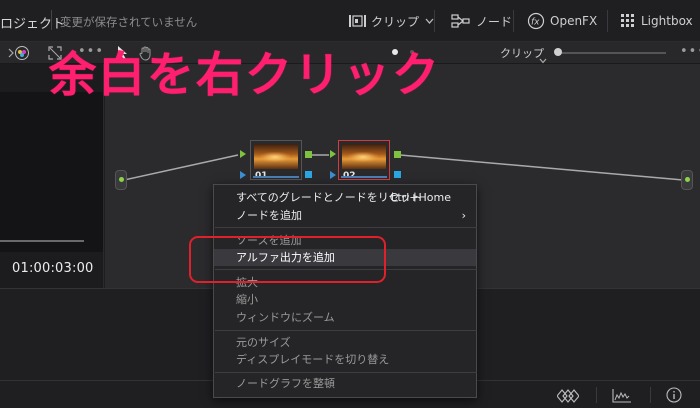 The image size is (700, 408). Describe the element at coordinates (33, 24) in the screenshot. I see `project-name: ロジェクト` at that location.